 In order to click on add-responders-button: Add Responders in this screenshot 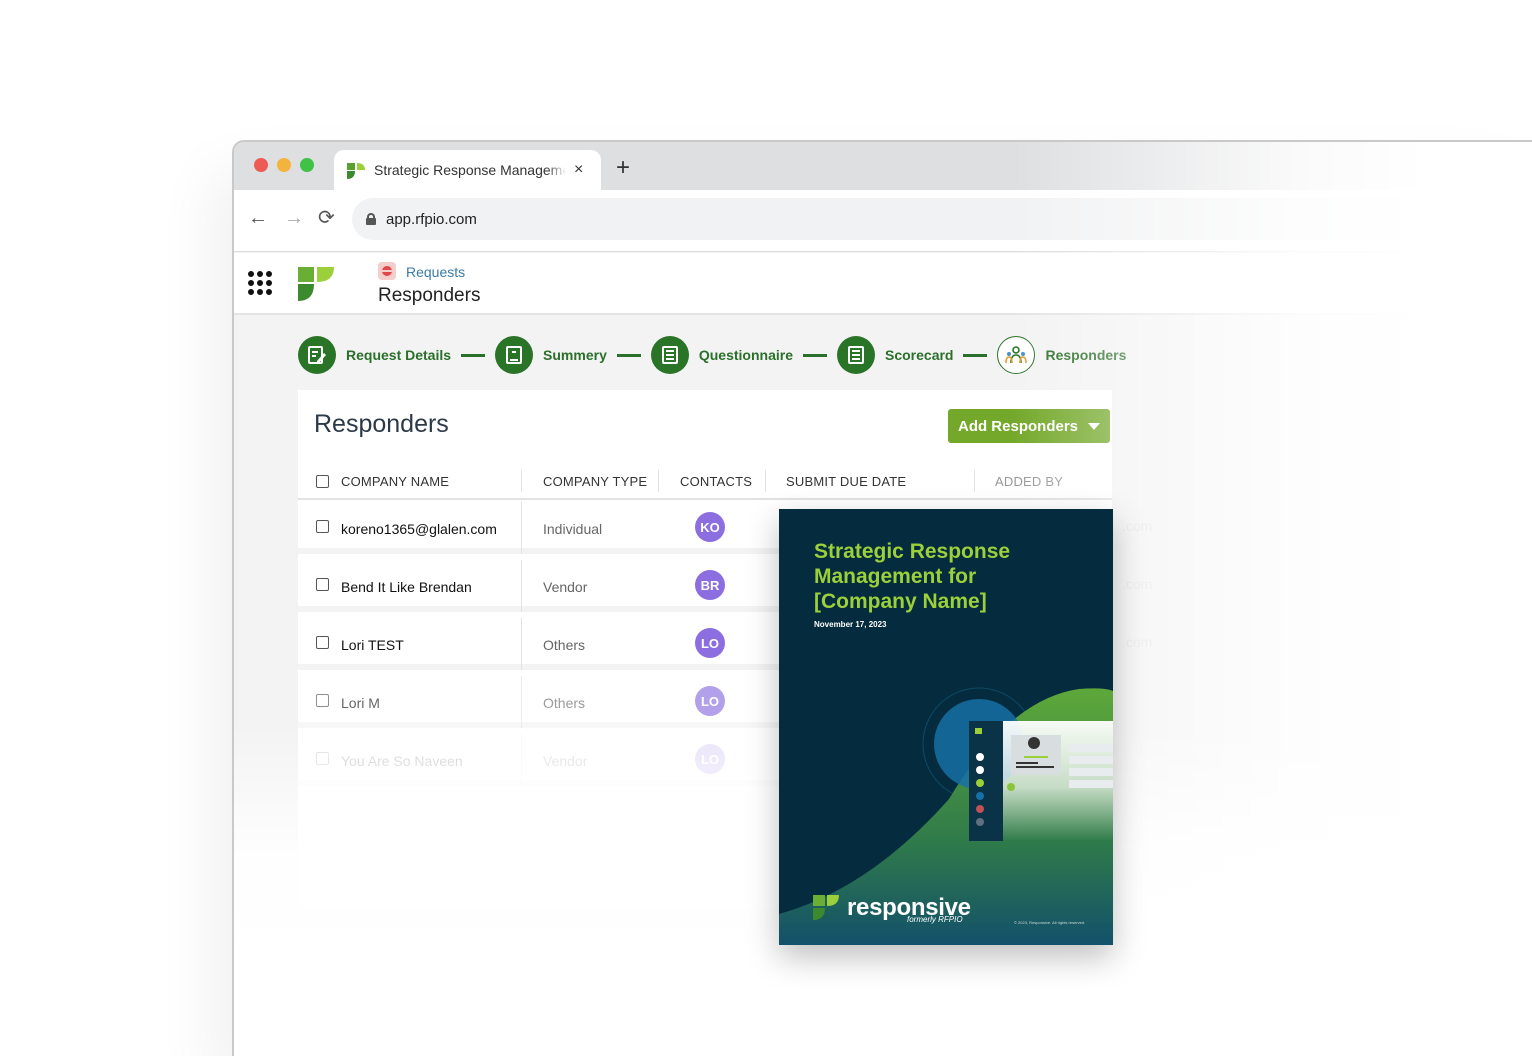, I will do `click(1029, 426)`.